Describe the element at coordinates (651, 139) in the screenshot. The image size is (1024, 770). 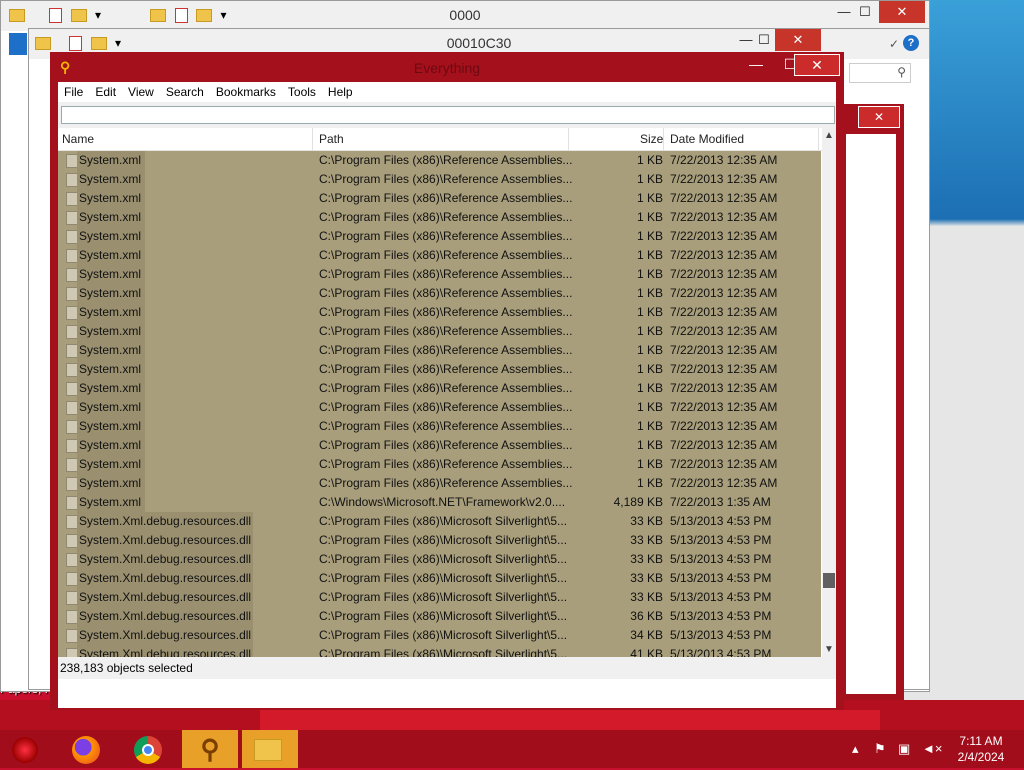
I see `column-size: Size` at that location.